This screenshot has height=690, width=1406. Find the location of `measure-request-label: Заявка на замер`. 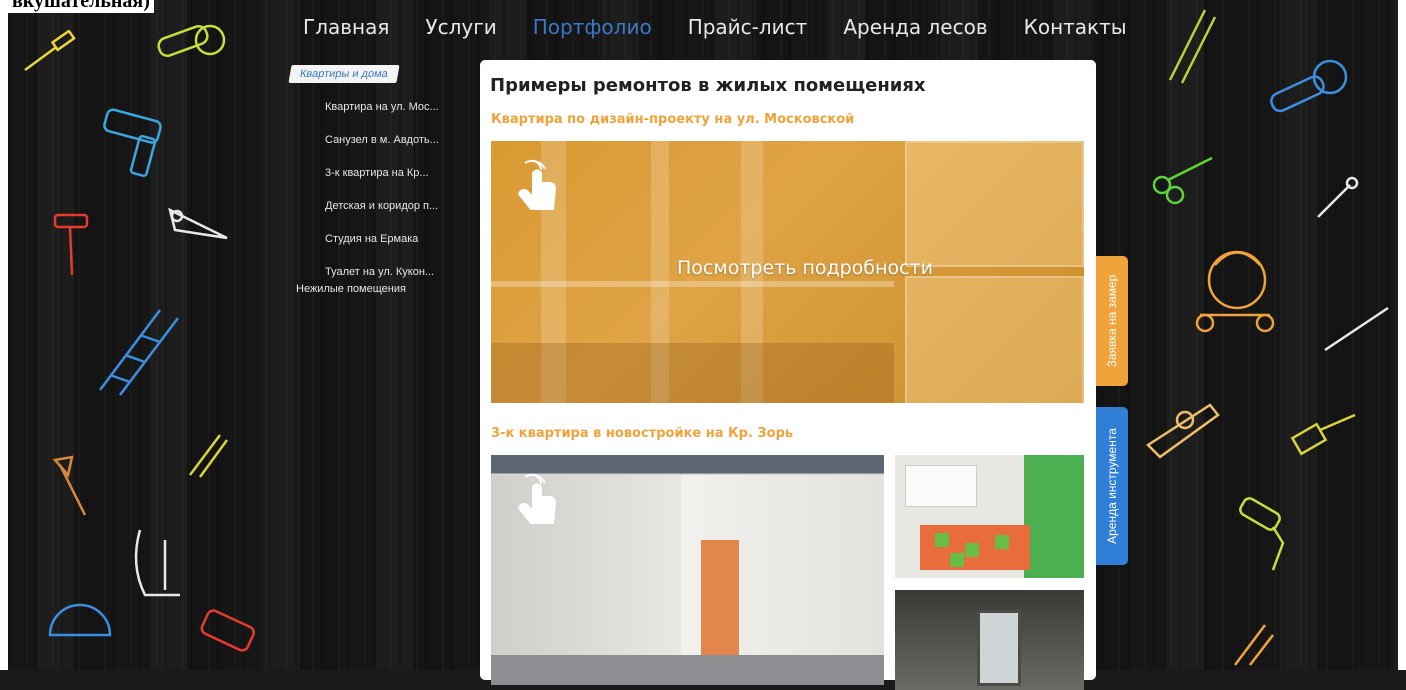

measure-request-label: Заявка на замер is located at coordinates (1112, 321).